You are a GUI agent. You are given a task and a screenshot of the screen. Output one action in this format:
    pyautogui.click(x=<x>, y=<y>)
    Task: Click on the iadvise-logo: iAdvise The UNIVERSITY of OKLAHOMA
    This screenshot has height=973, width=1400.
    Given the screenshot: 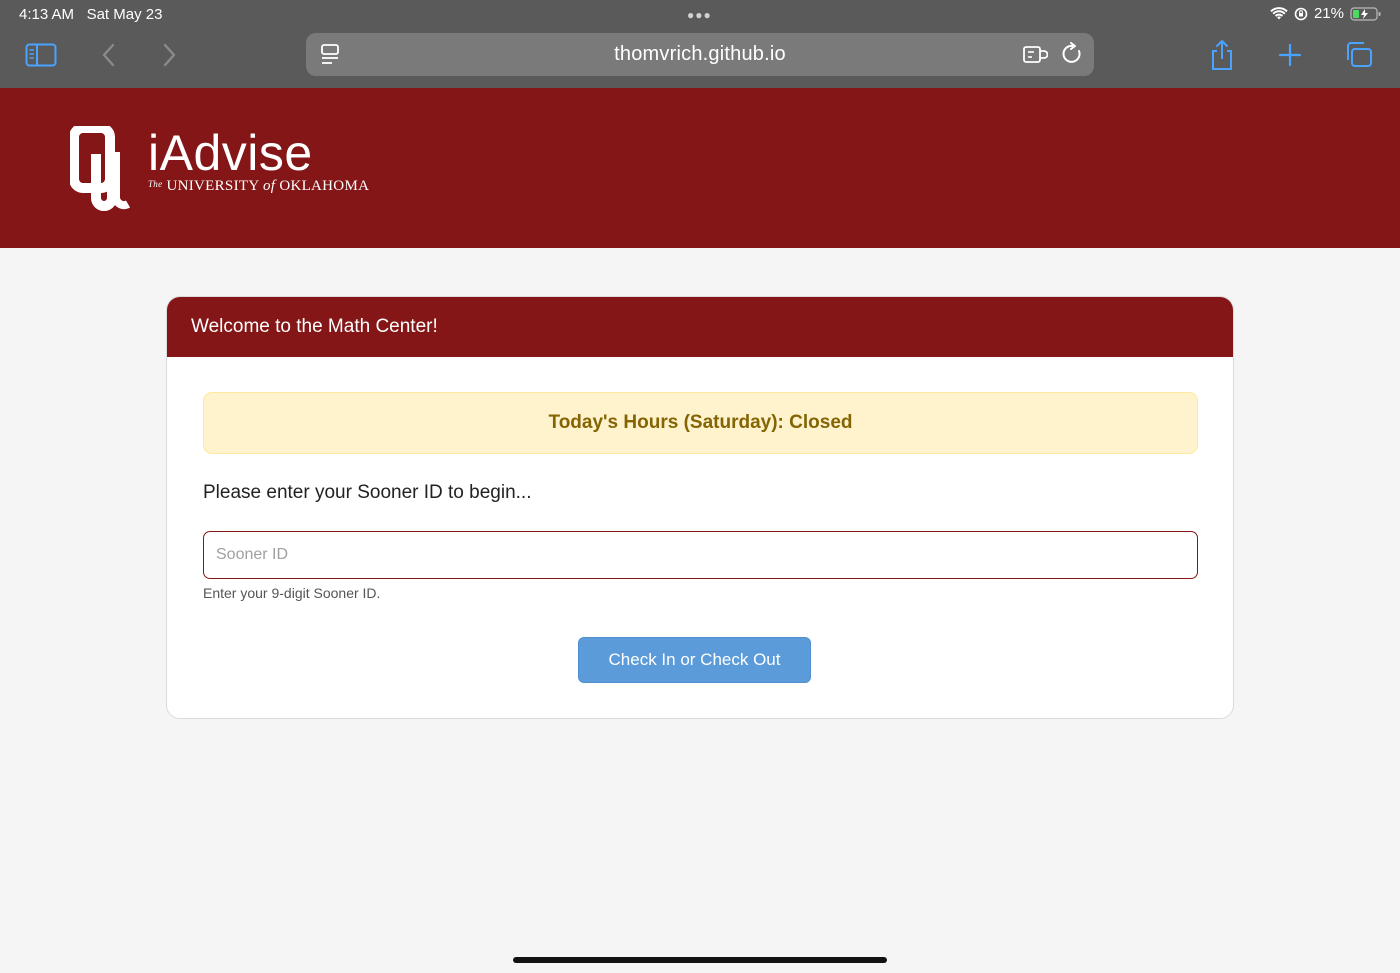 What is the action you would take?
    pyautogui.click(x=219, y=169)
    